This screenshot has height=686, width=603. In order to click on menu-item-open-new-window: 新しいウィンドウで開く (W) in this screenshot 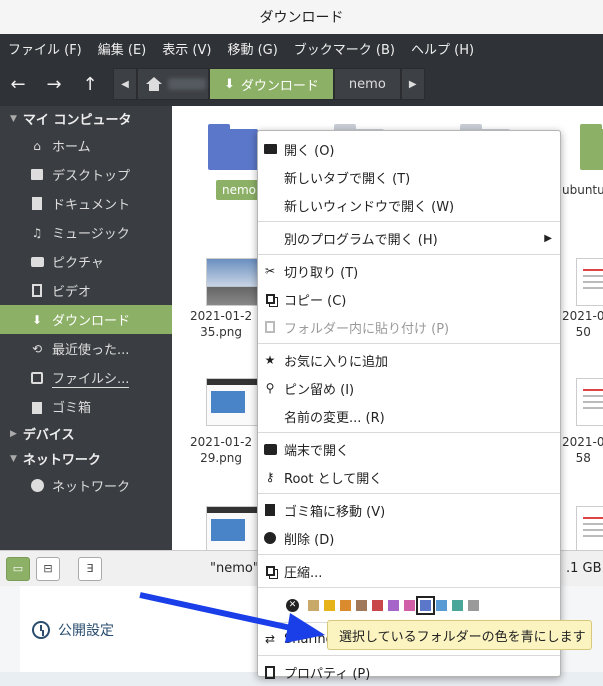, I will do `click(409, 205)`.